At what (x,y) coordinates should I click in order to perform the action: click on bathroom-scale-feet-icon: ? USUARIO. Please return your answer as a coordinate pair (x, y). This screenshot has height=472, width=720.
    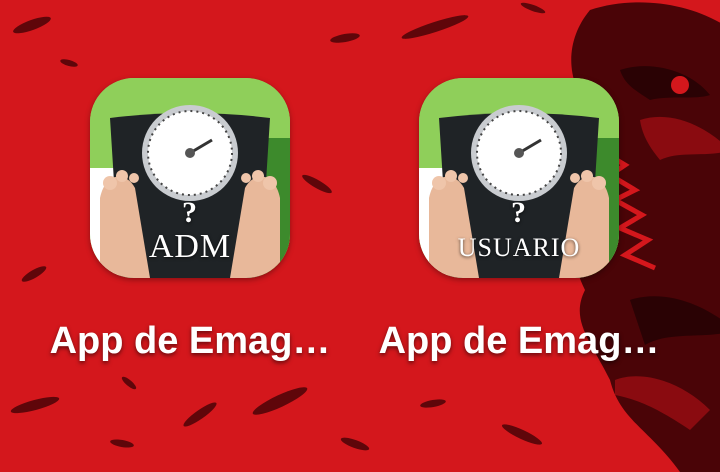
    Looking at the image, I should click on (519, 178).